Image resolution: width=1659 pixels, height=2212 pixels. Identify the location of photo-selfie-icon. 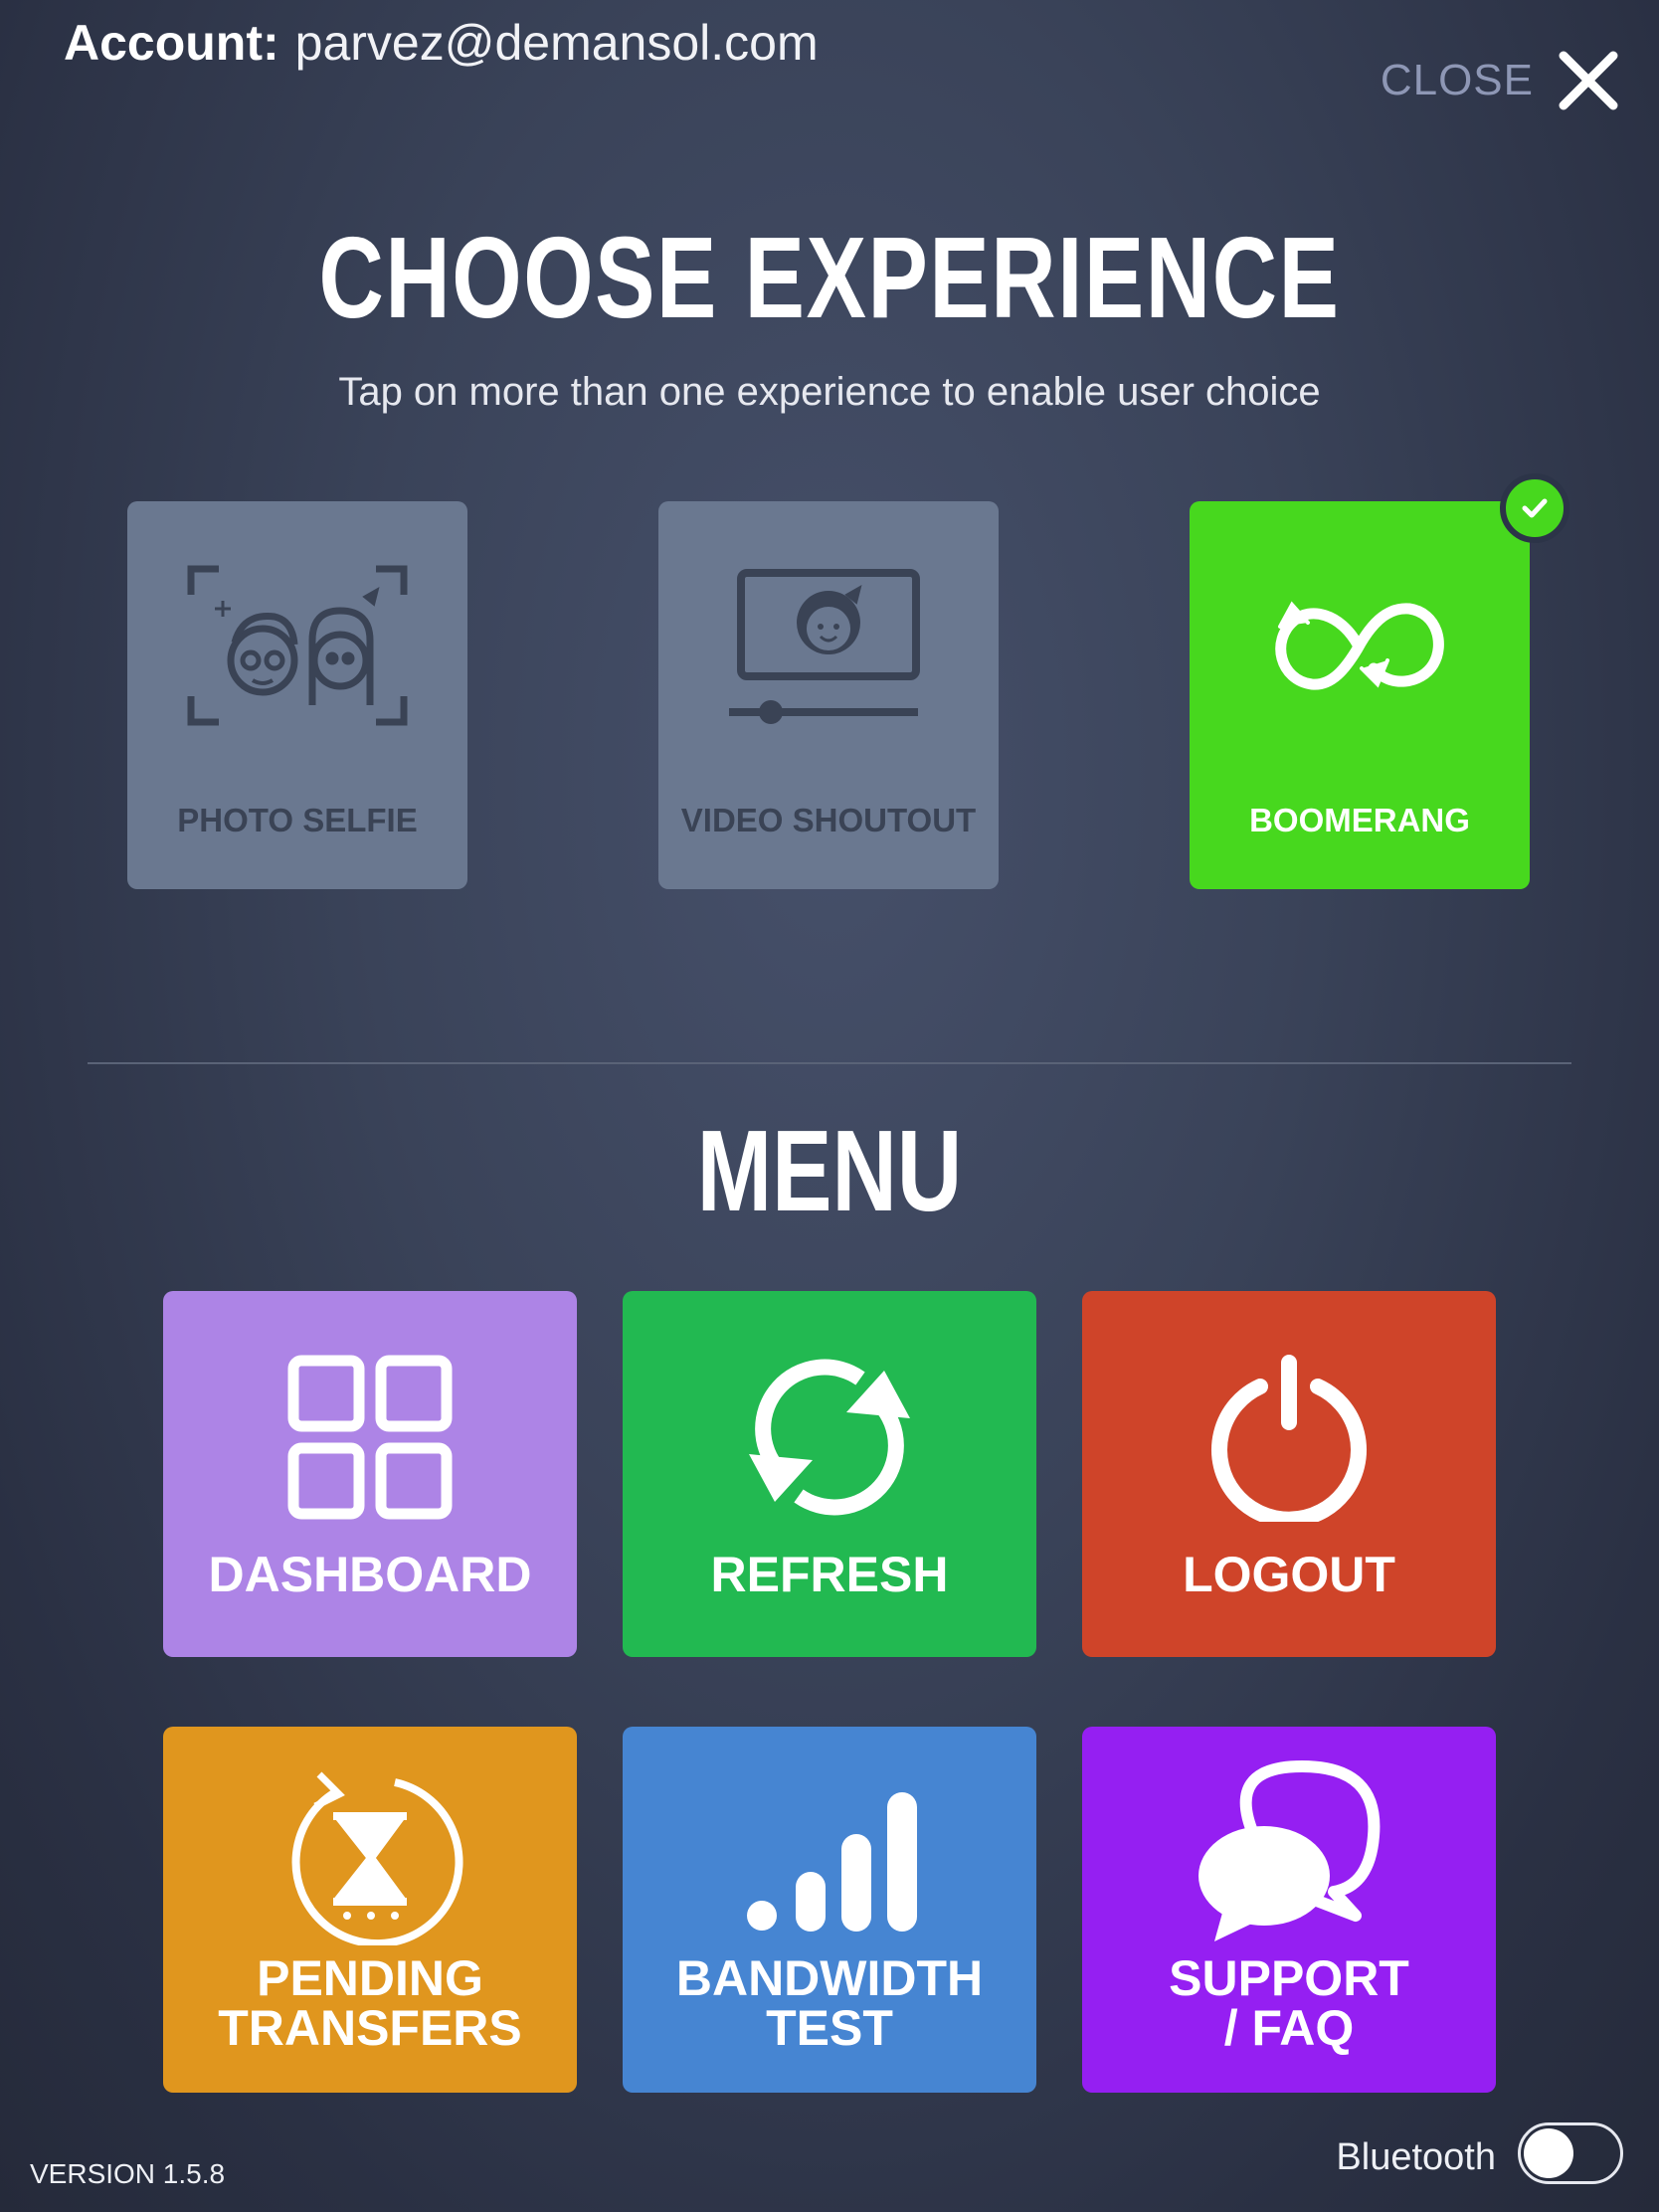
(297, 645).